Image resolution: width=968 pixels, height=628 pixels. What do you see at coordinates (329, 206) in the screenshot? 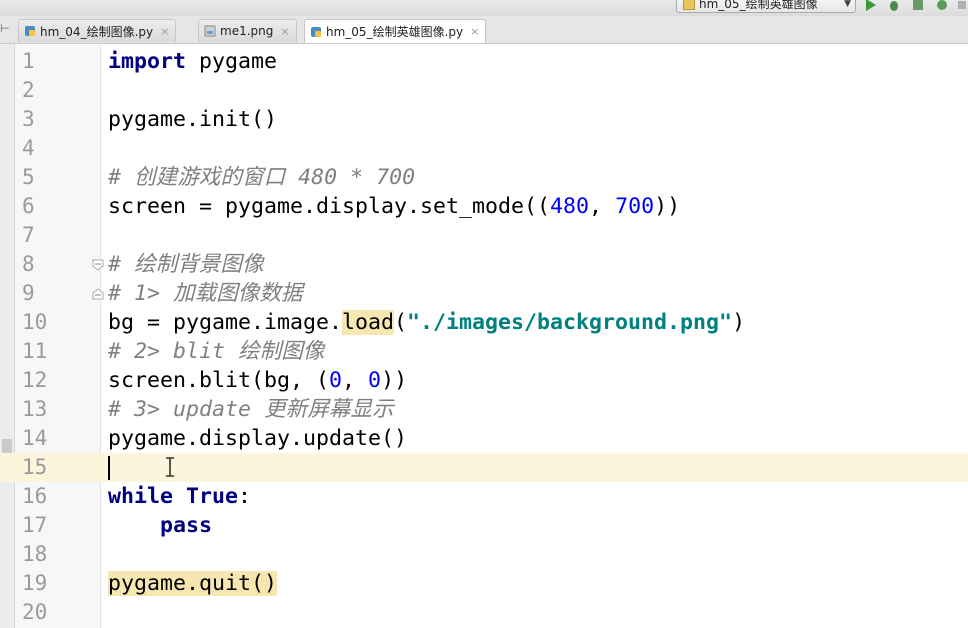
I see `code-token: screen = pygame.display.set_mode((` at bounding box center [329, 206].